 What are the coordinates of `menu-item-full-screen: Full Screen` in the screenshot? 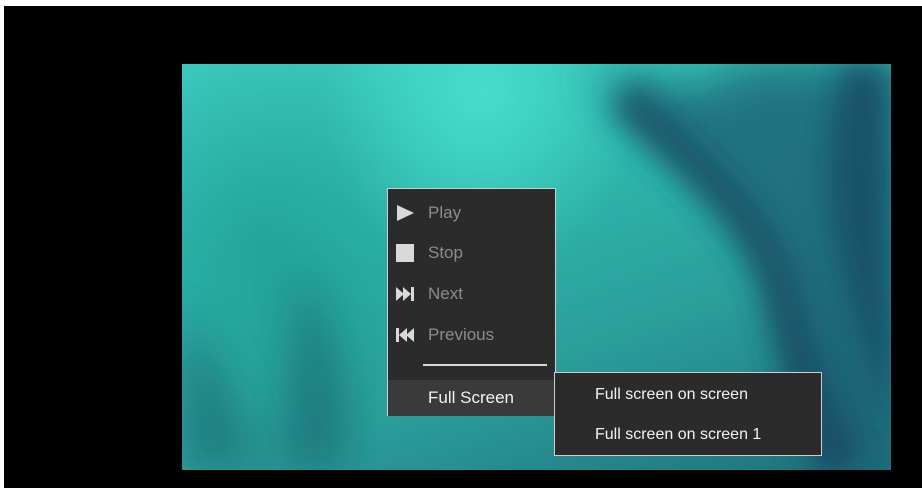 It's located at (471, 398).